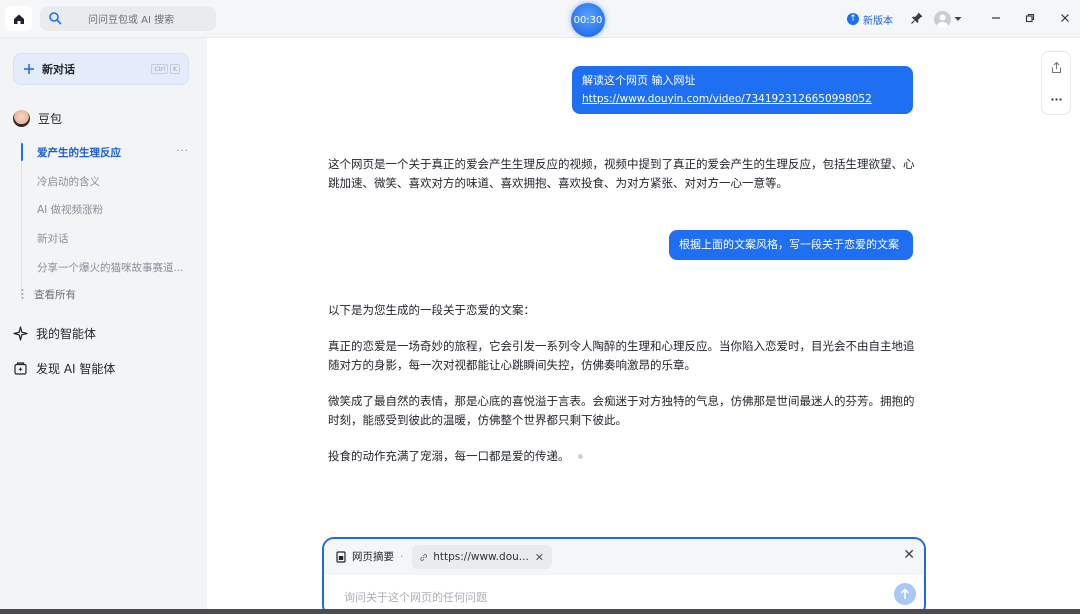 The height and width of the screenshot is (614, 1080). What do you see at coordinates (68, 181) in the screenshot?
I see `conversation-title: 冷启动的含义` at bounding box center [68, 181].